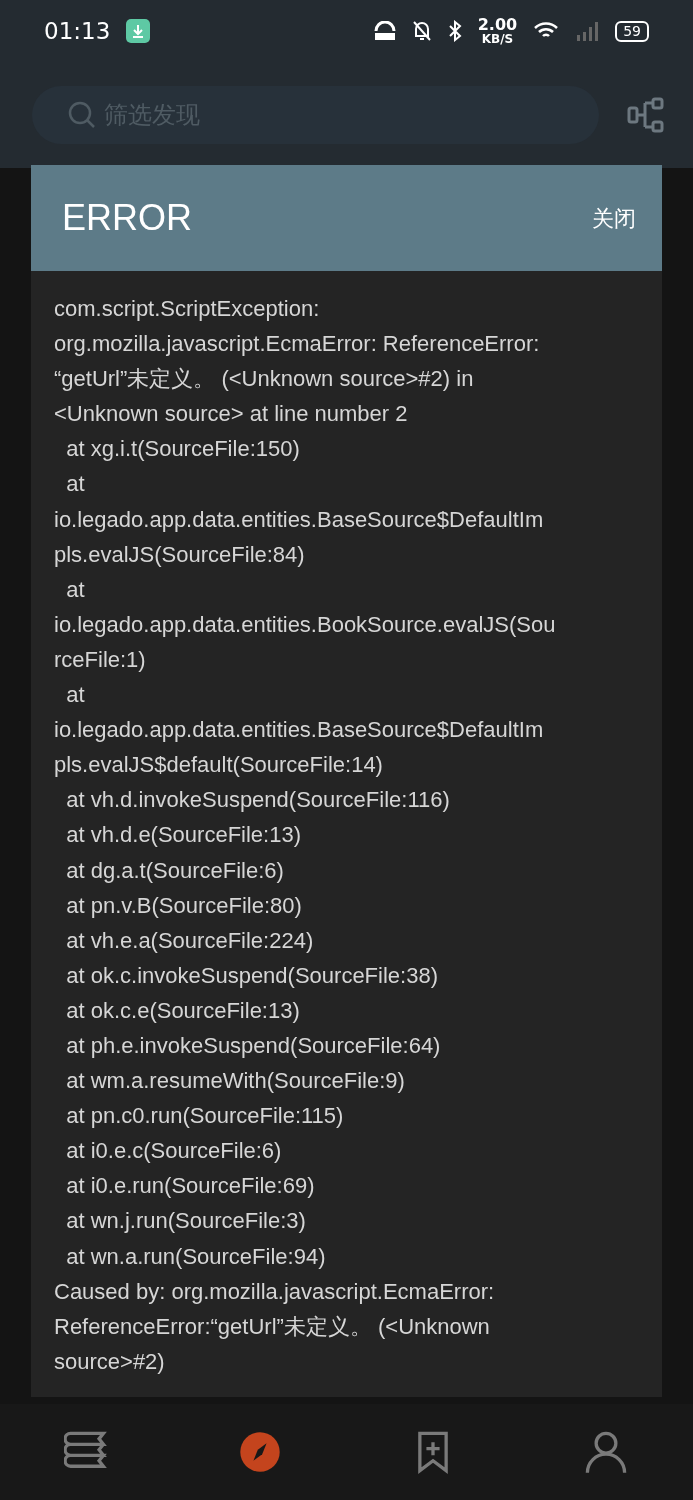 This screenshot has height=1500, width=693. Describe the element at coordinates (186, 1221) in the screenshot. I see `error-text-line: at wn.j.run(SourceFile:3)` at that location.